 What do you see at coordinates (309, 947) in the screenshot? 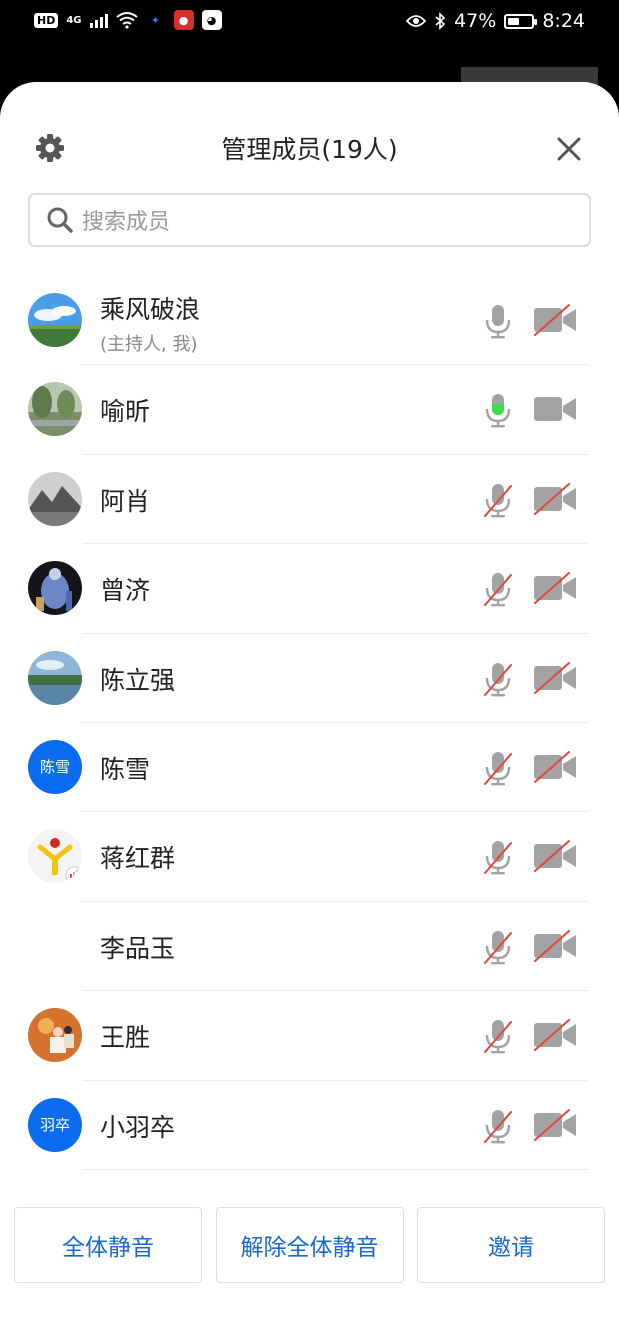
I see `member-row: 李品玉` at bounding box center [309, 947].